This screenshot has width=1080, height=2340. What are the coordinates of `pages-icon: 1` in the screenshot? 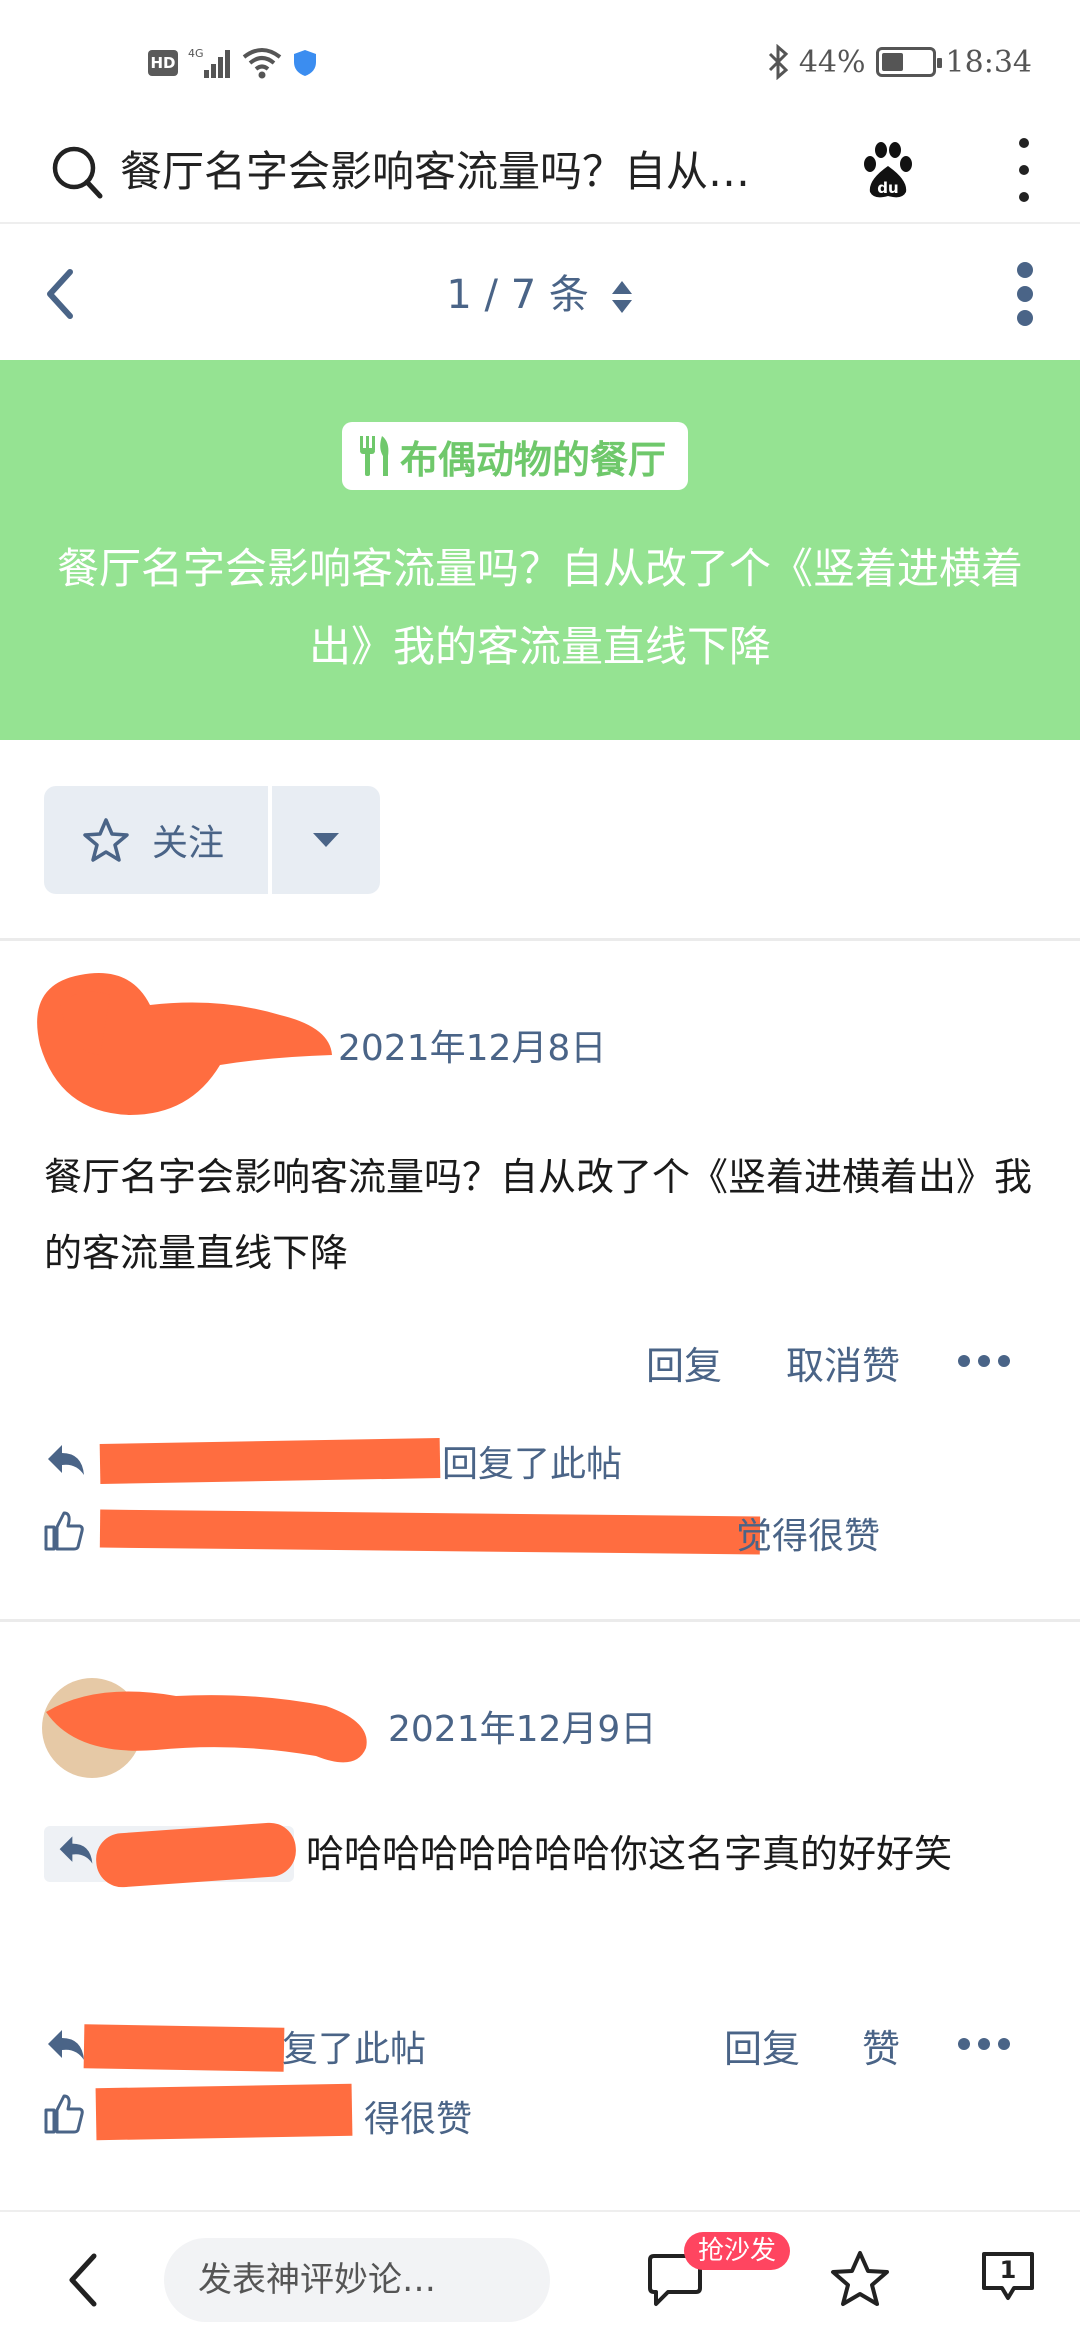 It's located at (1008, 2276).